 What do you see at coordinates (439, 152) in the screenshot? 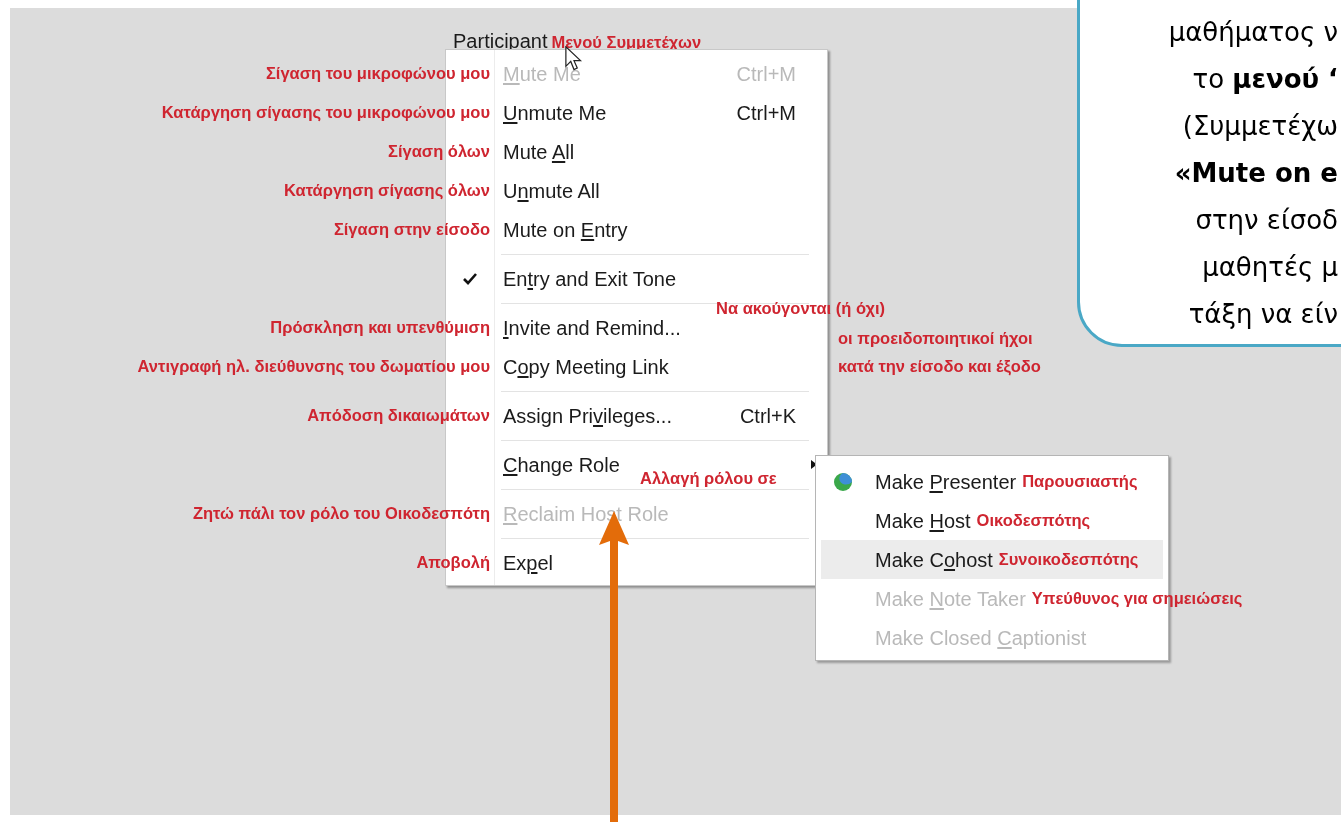
I see `annotation-text: Σίγαση όλων` at bounding box center [439, 152].